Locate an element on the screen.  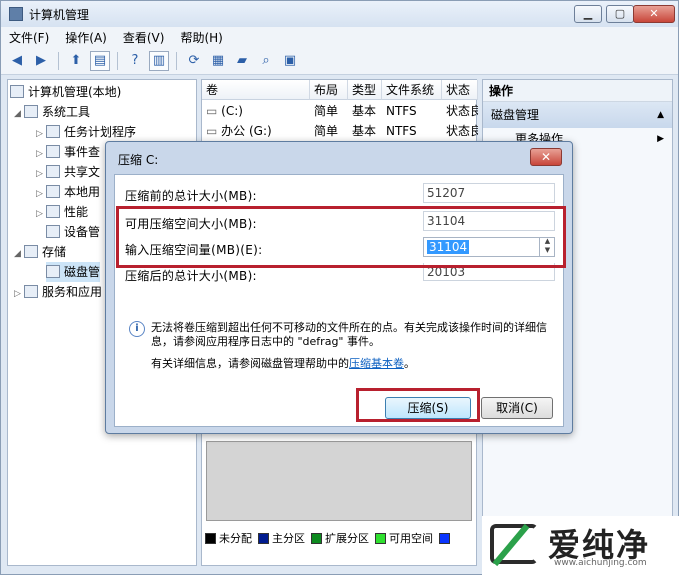
tree-item-storage: ◢ 存储 is located at coordinates (40, 252).